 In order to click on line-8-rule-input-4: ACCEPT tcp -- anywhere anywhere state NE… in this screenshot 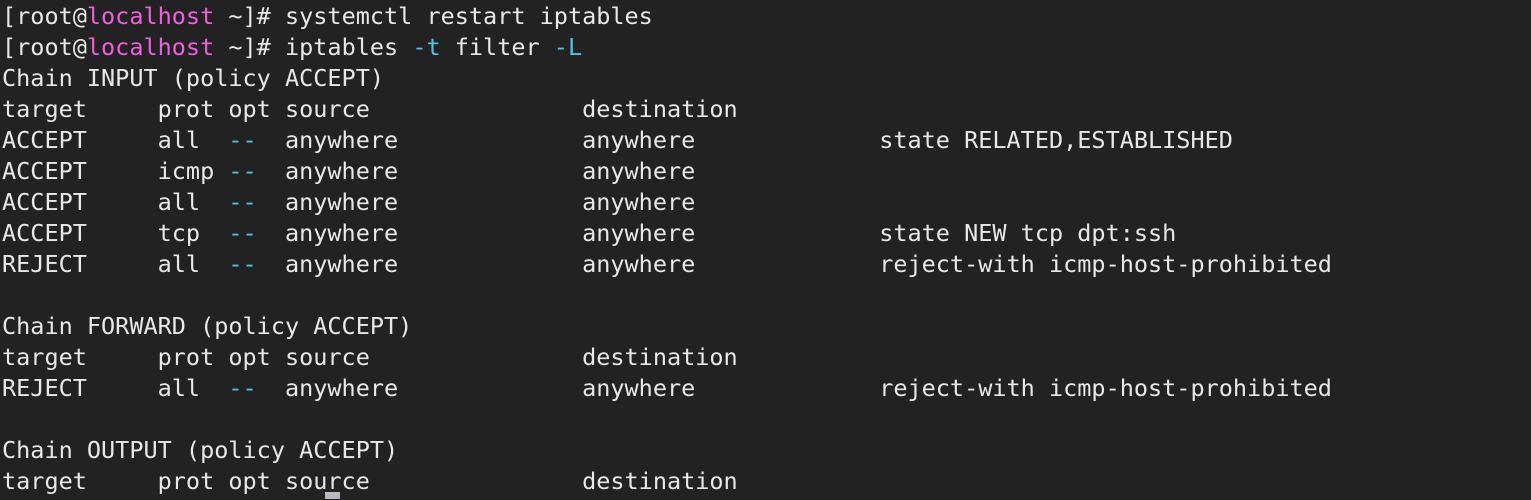, I will do `click(667, 233)`.